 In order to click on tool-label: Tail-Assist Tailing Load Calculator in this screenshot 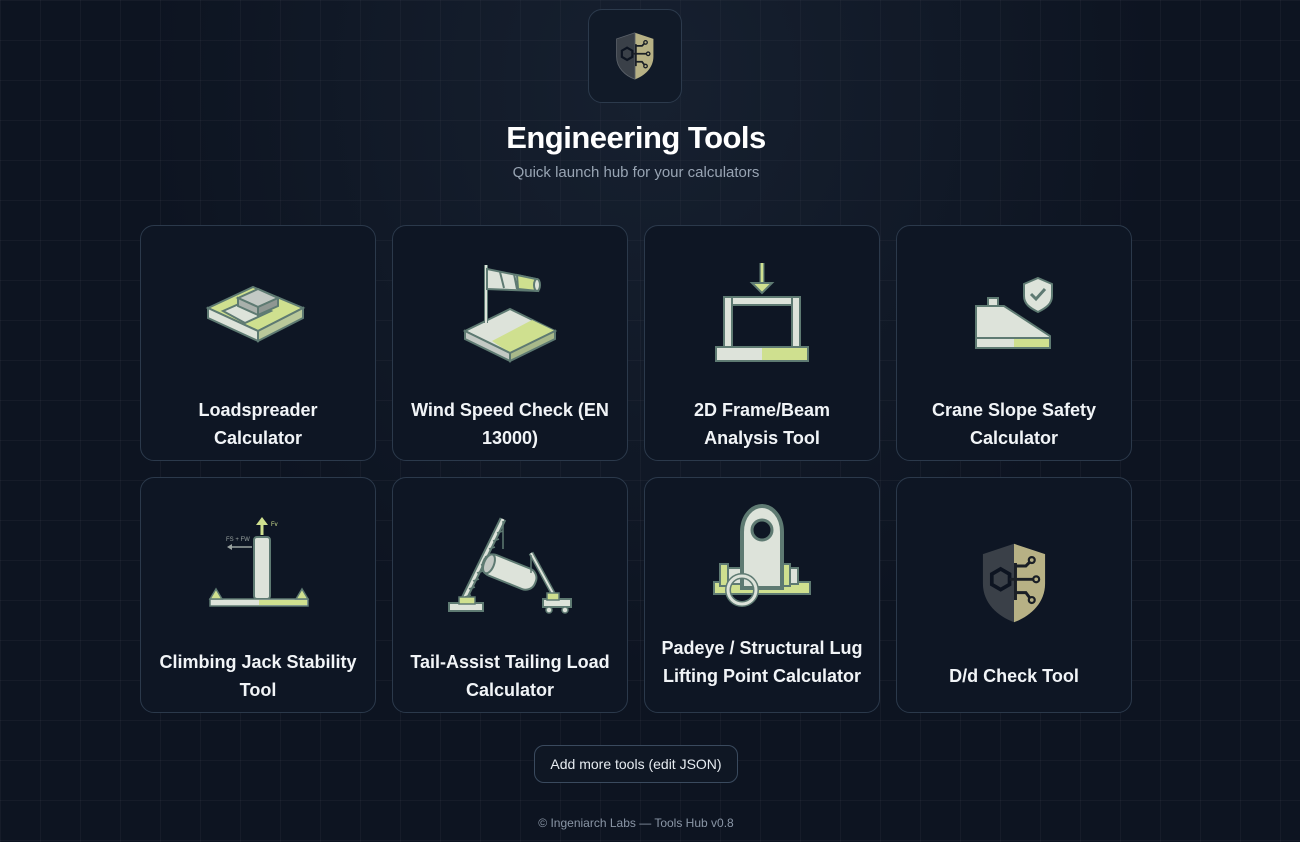, I will do `click(510, 676)`.